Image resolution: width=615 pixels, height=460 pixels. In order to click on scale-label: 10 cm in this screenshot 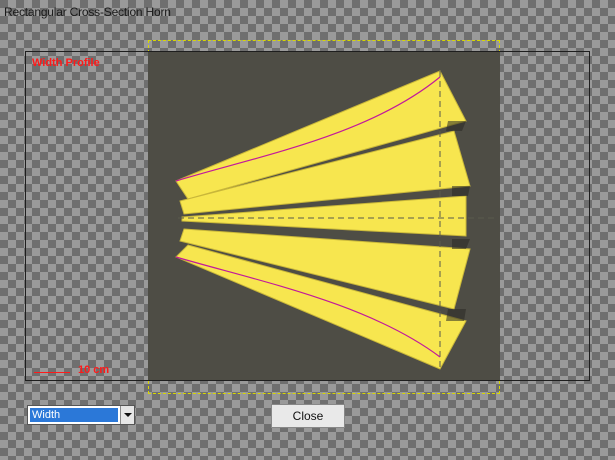, I will do `click(94, 370)`.